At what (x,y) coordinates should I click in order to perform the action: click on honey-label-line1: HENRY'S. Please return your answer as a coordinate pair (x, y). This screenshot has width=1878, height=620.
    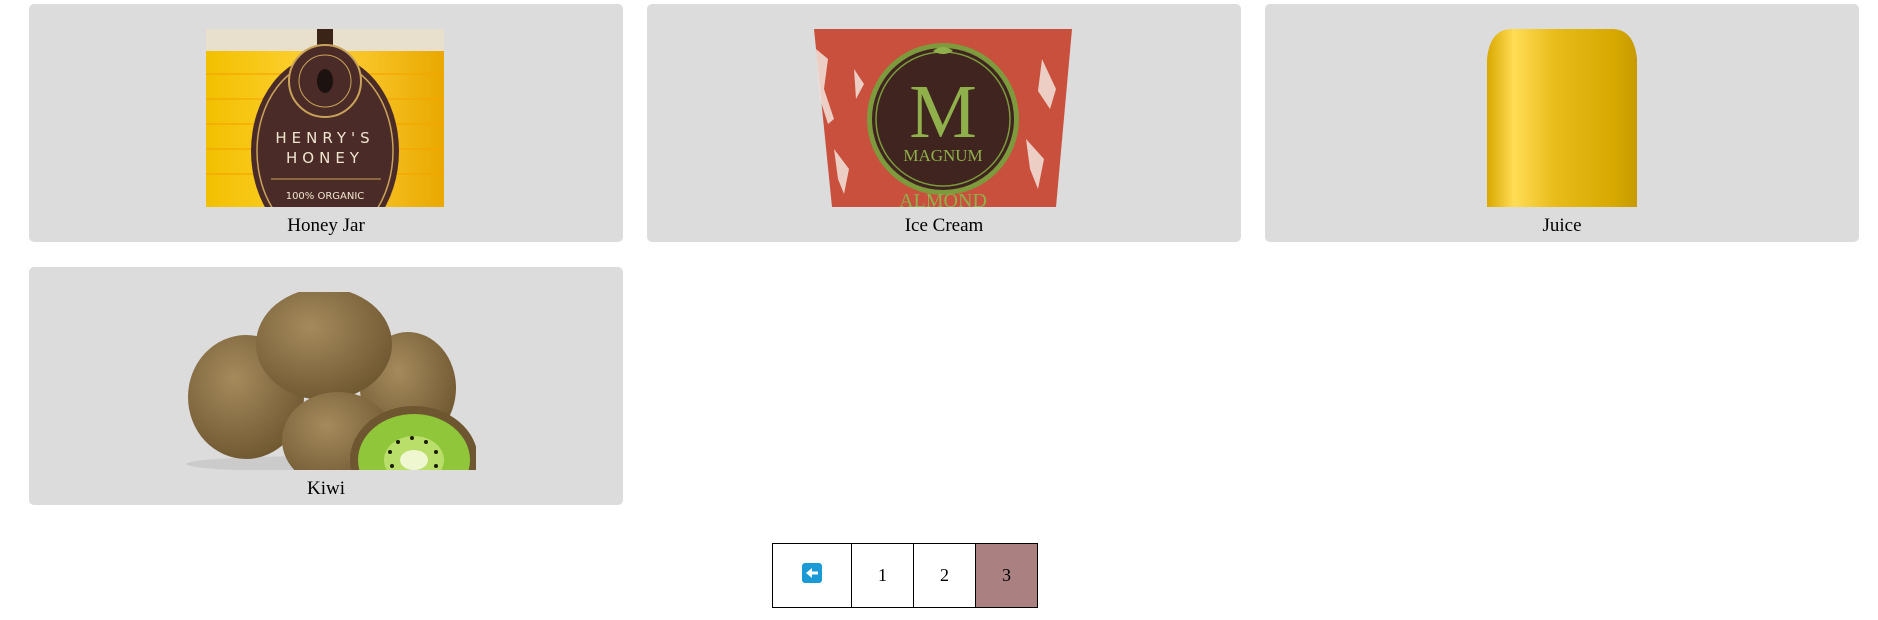
    Looking at the image, I should click on (324, 138).